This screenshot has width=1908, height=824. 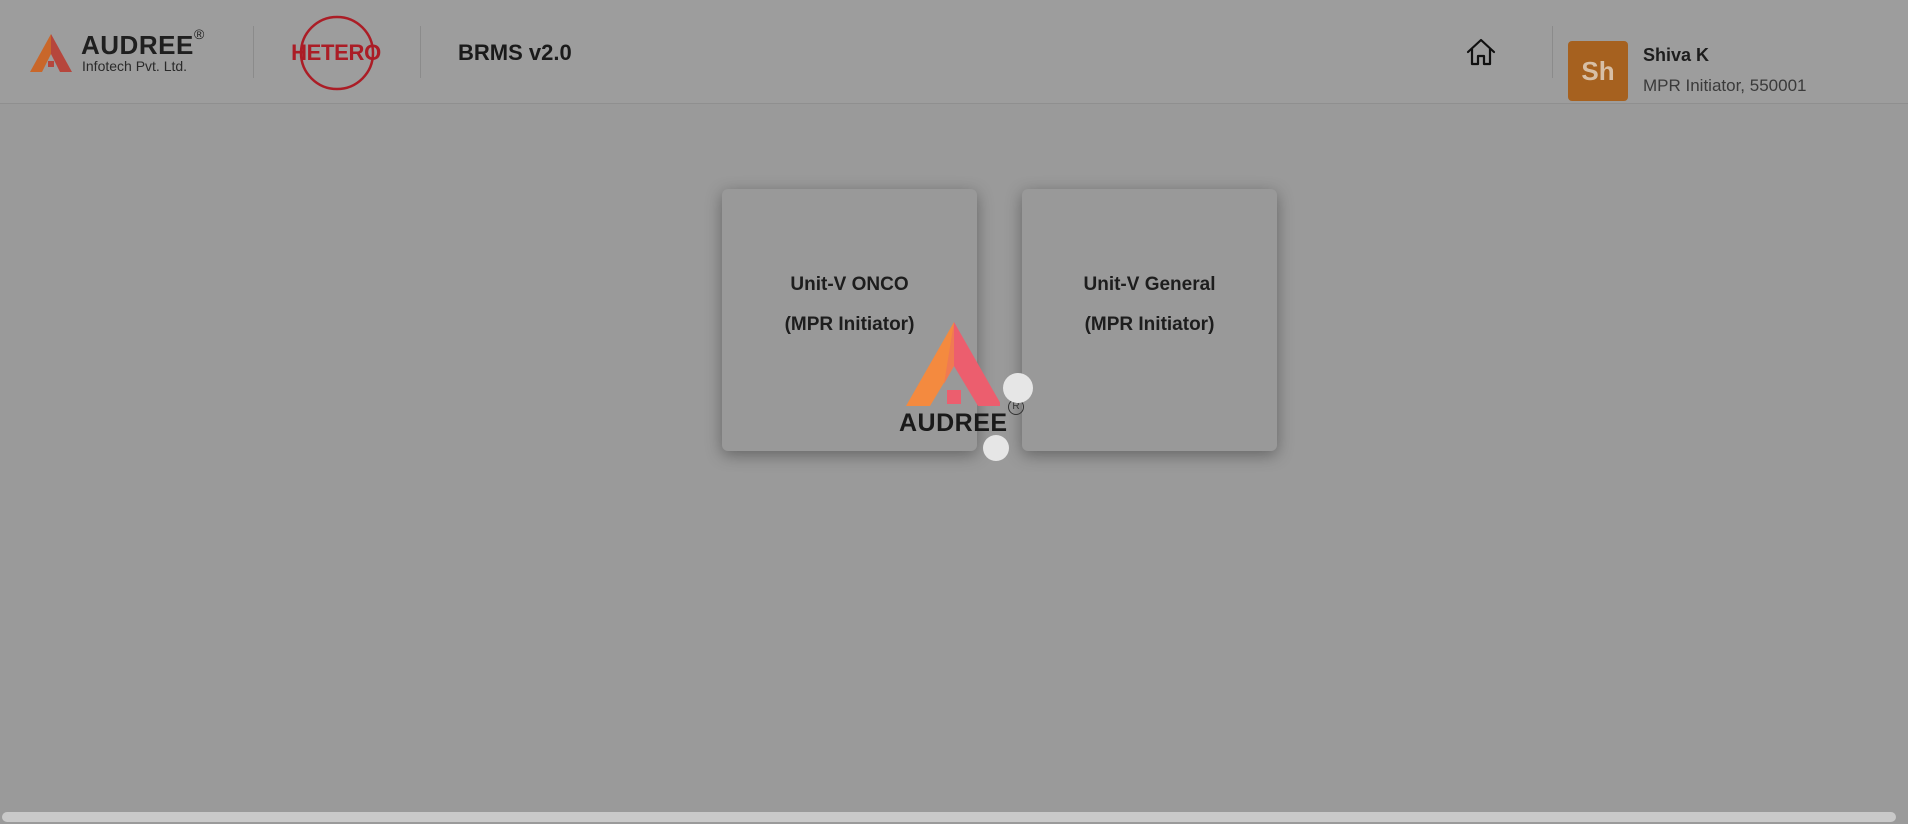 What do you see at coordinates (953, 364) in the screenshot?
I see `loader-logo-mark` at bounding box center [953, 364].